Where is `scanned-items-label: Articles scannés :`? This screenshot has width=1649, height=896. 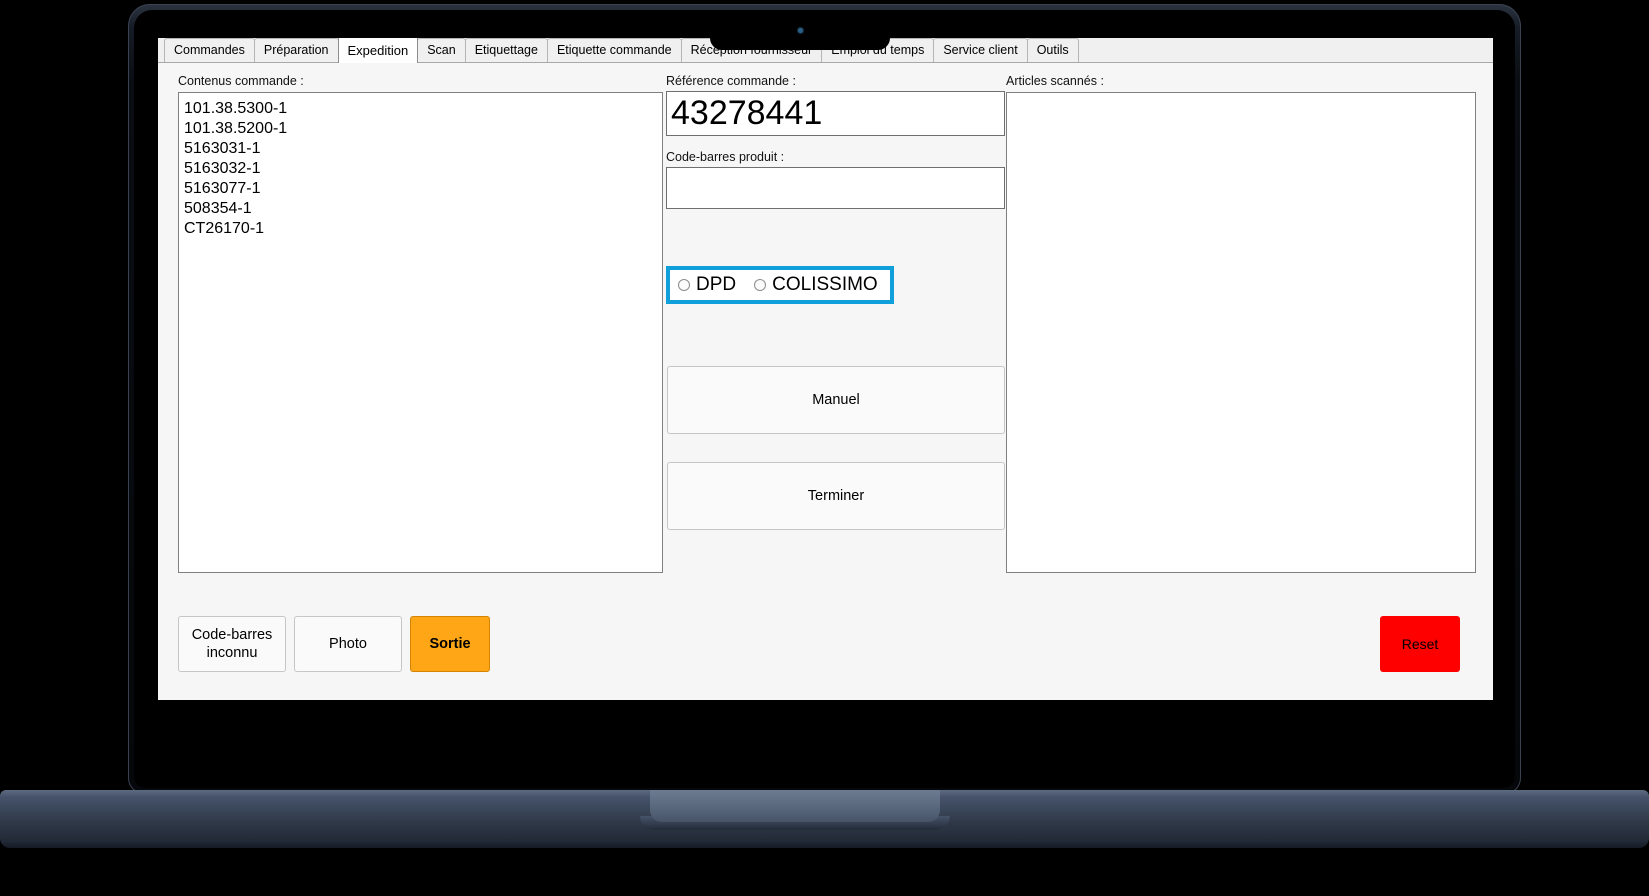 scanned-items-label: Articles scannés : is located at coordinates (1055, 81).